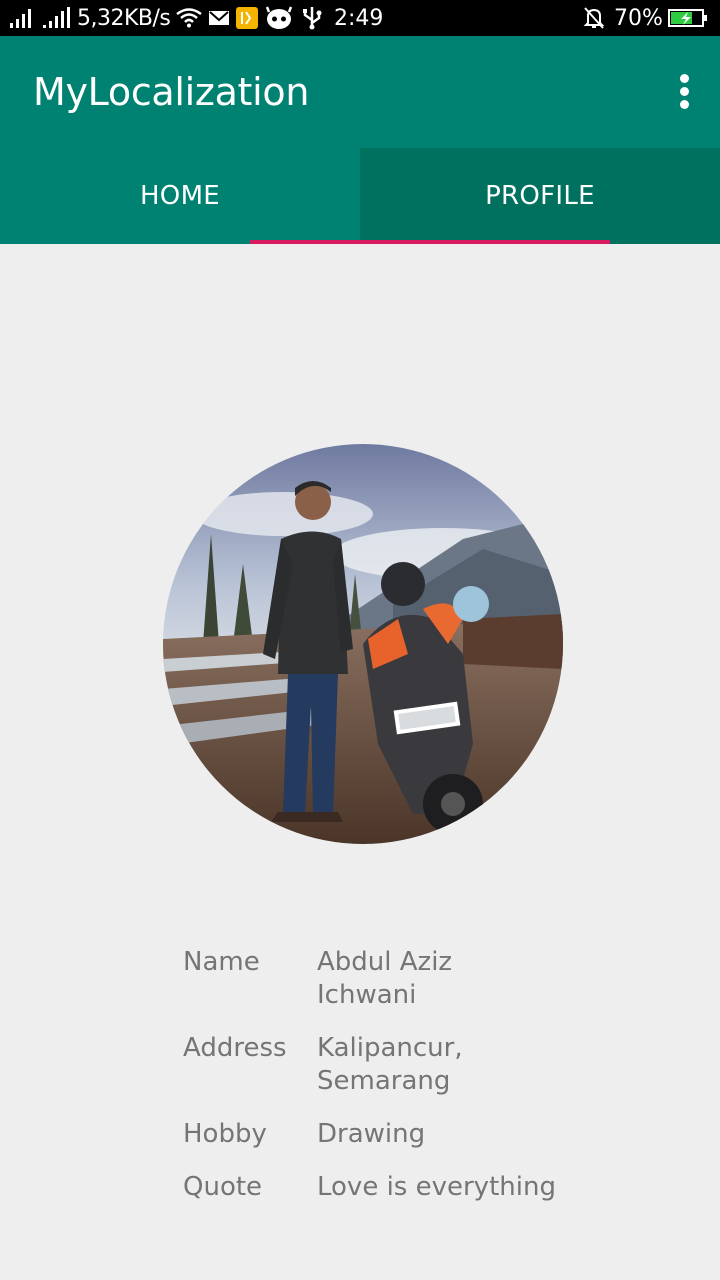 The image size is (720, 1280). What do you see at coordinates (385, 978) in the screenshot?
I see `name-value: Abdul Aziz Ichwani` at bounding box center [385, 978].